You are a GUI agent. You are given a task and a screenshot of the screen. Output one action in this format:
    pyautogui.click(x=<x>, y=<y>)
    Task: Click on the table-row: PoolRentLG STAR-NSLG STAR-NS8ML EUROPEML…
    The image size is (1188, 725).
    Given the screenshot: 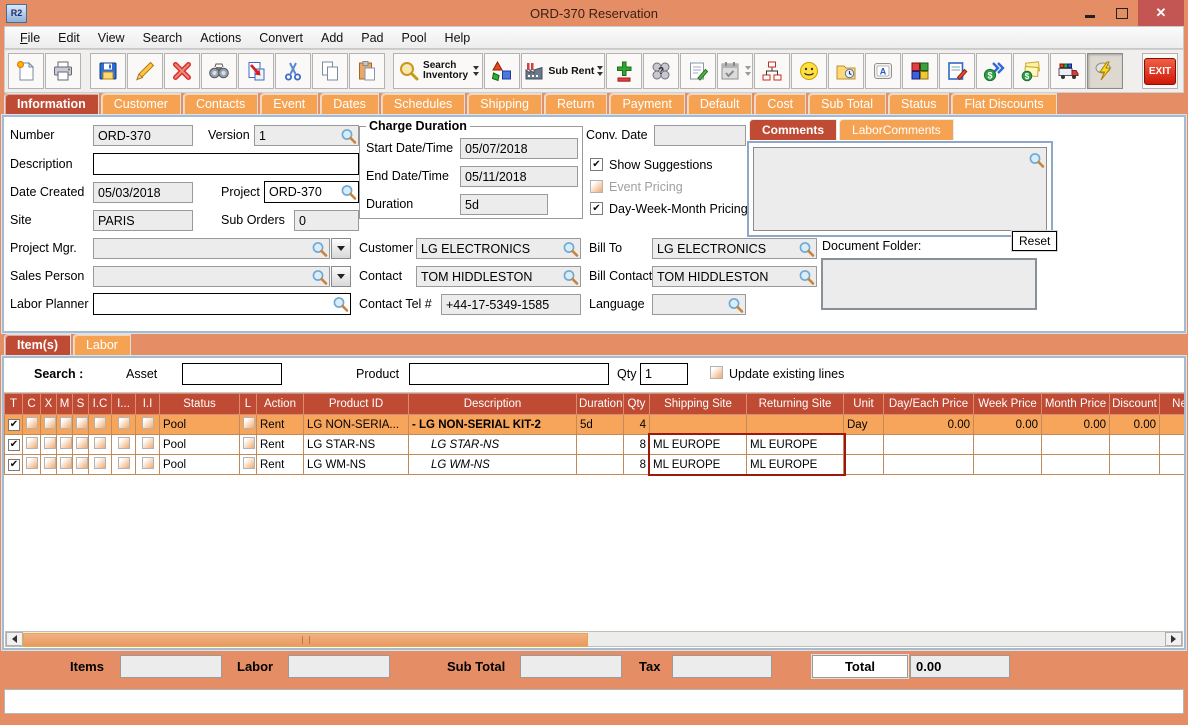 What is the action you would take?
    pyautogui.click(x=594, y=444)
    